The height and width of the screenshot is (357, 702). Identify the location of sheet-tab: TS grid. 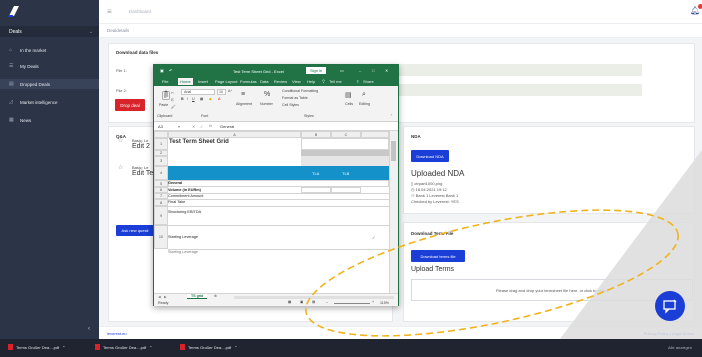
(197, 296).